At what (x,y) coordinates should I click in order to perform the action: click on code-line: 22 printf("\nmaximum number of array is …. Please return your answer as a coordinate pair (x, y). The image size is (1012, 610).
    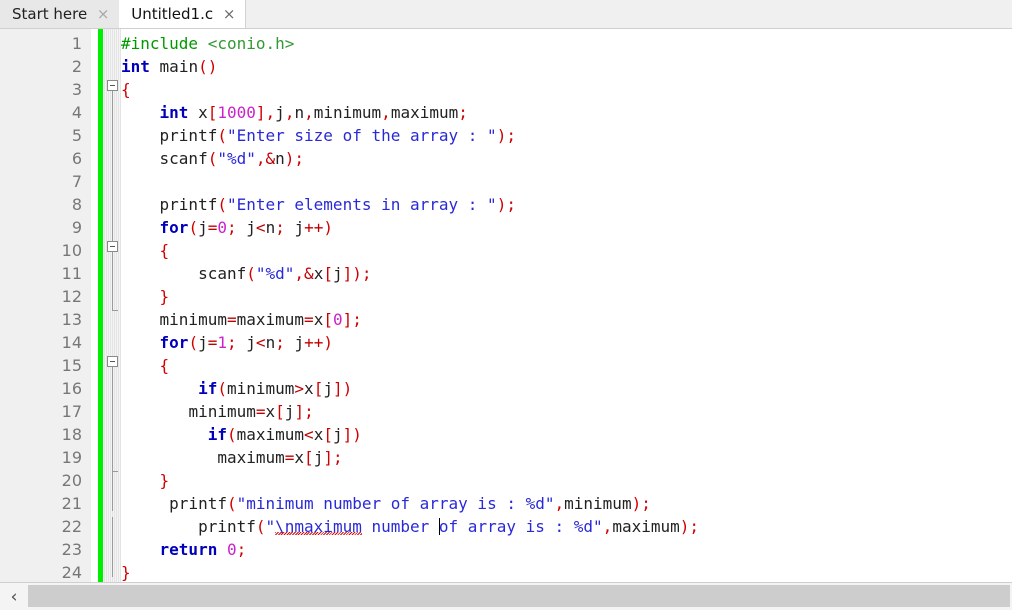
    Looking at the image, I should click on (506, 526).